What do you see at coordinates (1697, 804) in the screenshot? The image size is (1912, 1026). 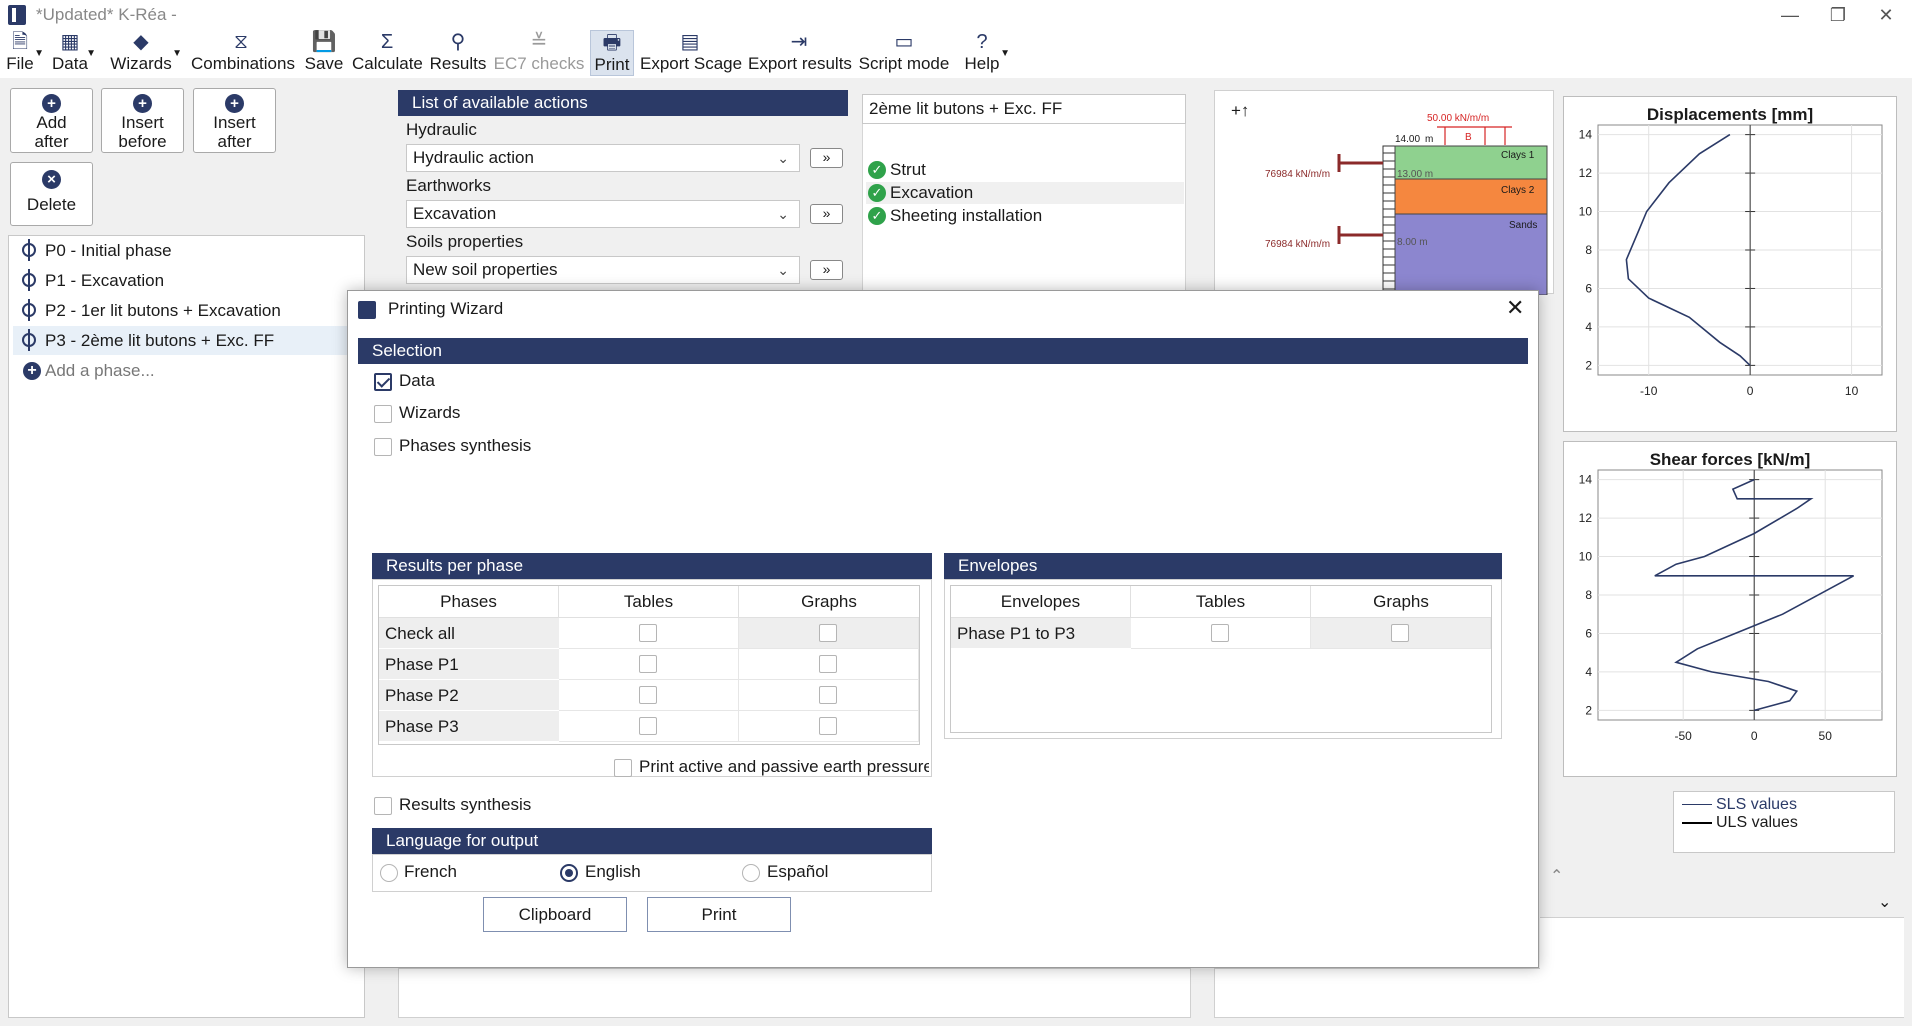 I see `legend-line-sls` at bounding box center [1697, 804].